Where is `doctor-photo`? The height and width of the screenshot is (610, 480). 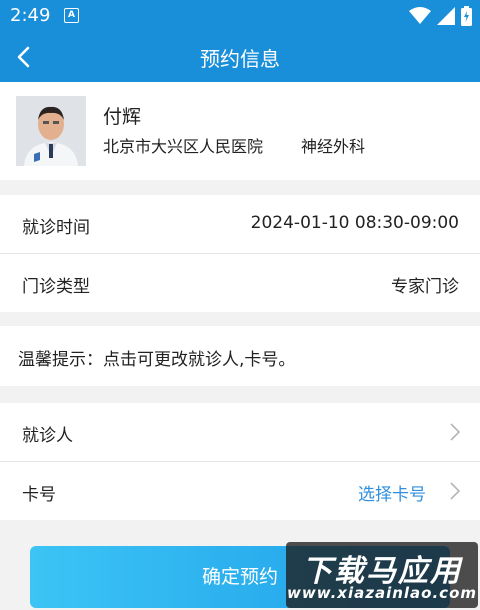
doctor-photo is located at coordinates (51, 131).